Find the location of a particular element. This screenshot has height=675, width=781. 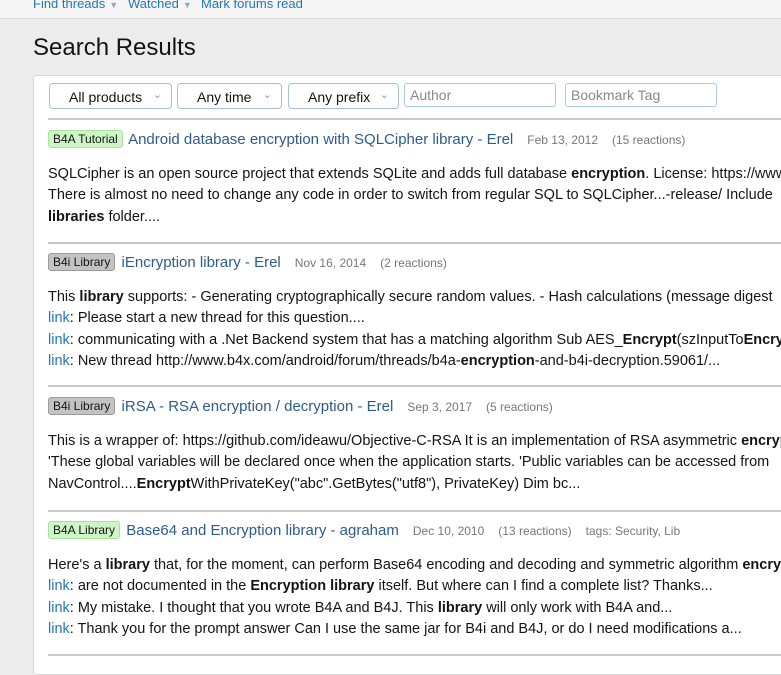

find-threads-link: Find threads ▼ is located at coordinates (75, 5).